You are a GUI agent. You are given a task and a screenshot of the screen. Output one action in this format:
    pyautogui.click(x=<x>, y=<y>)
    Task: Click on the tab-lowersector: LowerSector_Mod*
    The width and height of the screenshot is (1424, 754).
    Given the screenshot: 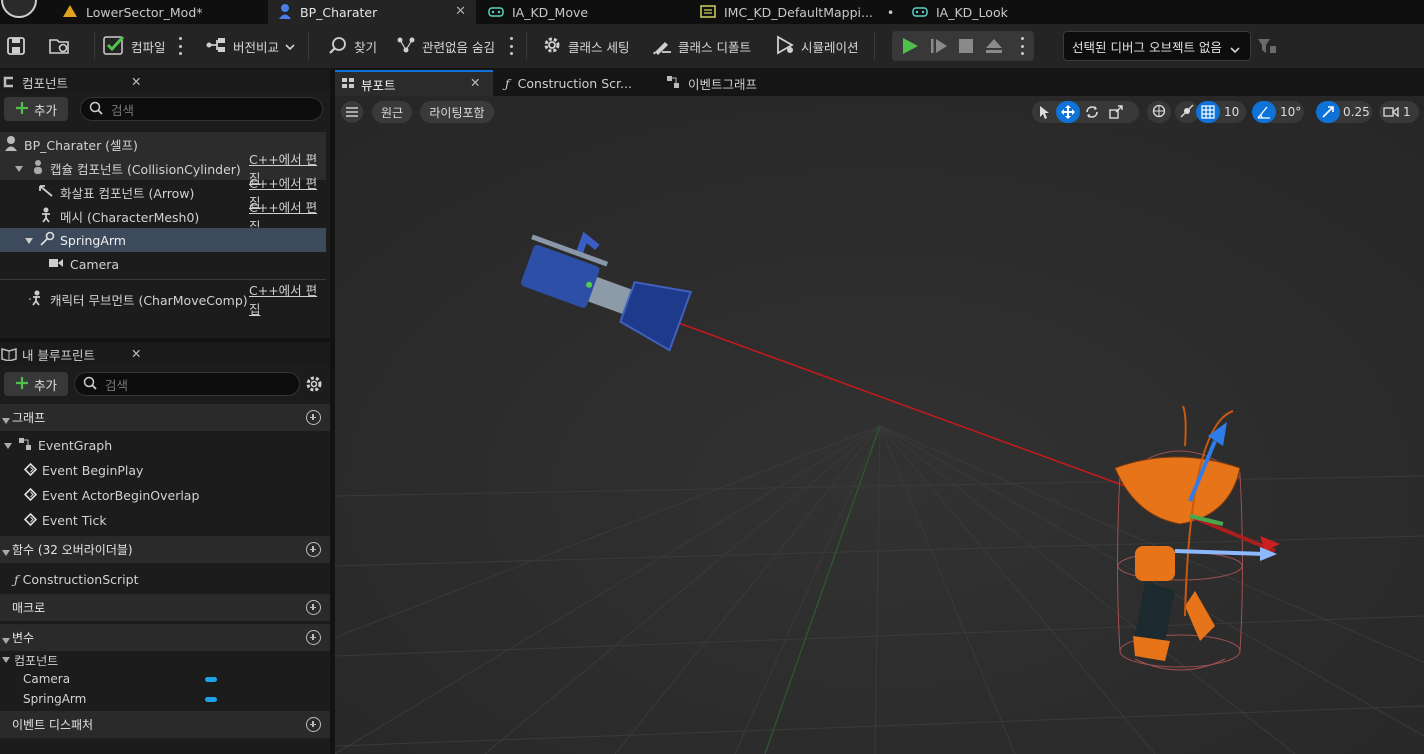 What is the action you would take?
    pyautogui.click(x=157, y=12)
    